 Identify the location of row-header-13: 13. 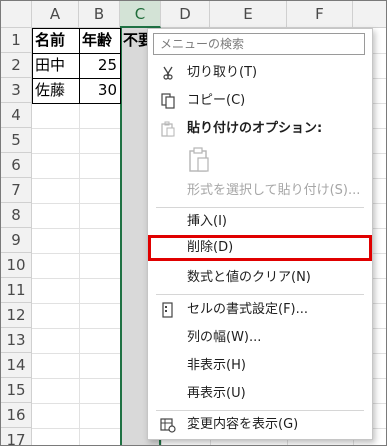
(16, 340).